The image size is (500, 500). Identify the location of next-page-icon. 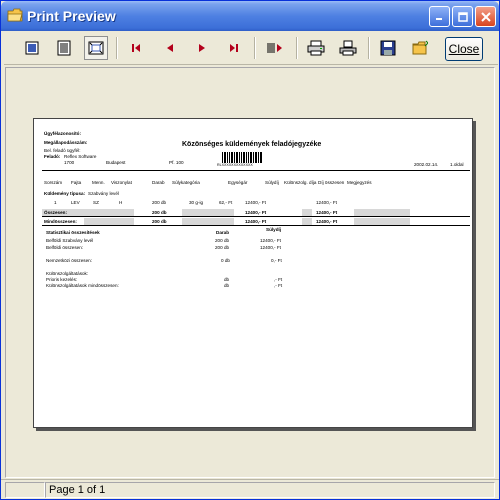
(202, 48).